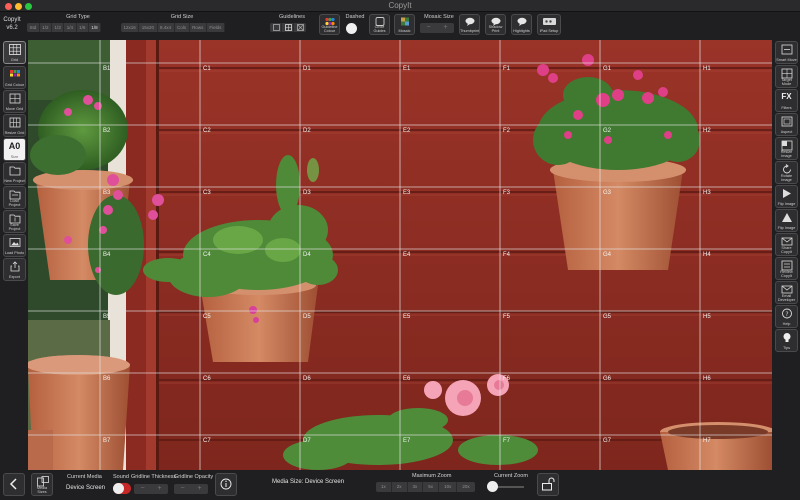 This screenshot has height=500, width=800. What do you see at coordinates (786, 124) in the screenshot?
I see `aspect-button: Aspect` at bounding box center [786, 124].